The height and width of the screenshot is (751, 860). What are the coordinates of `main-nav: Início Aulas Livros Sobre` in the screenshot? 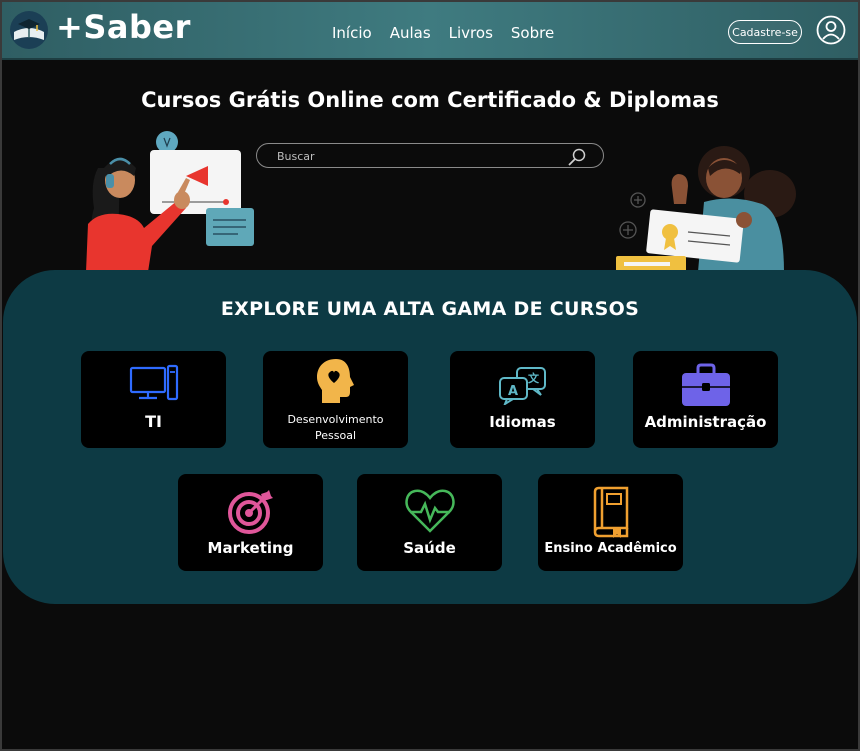 It's located at (443, 33).